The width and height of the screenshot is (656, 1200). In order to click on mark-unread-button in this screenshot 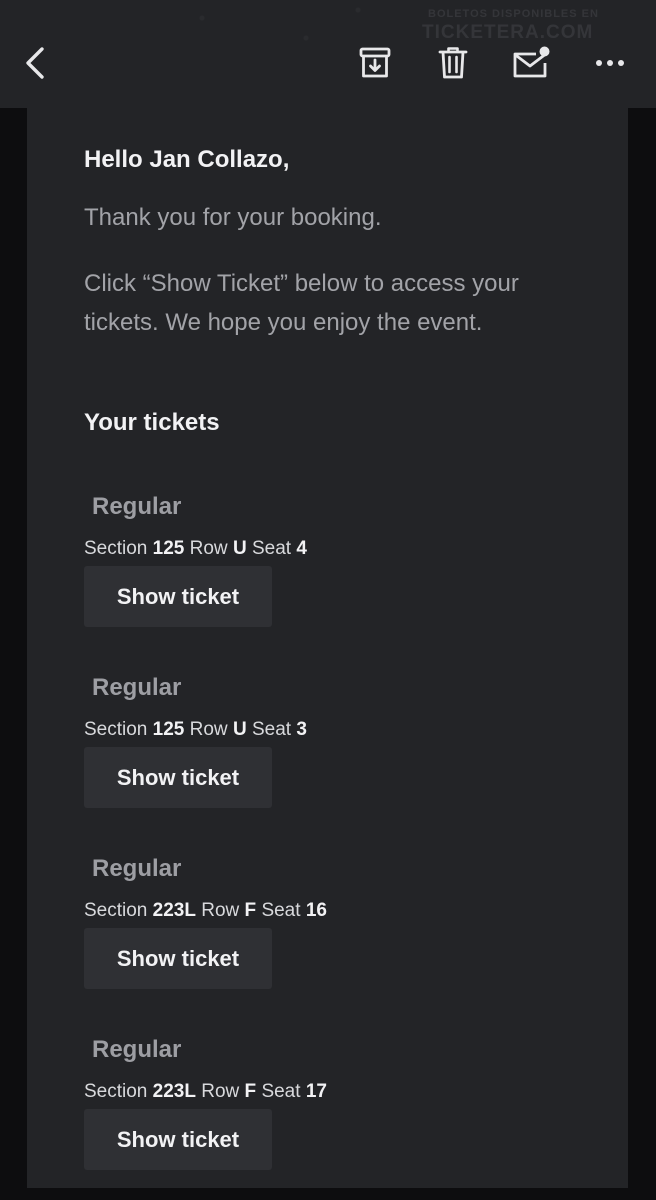, I will do `click(531, 63)`.